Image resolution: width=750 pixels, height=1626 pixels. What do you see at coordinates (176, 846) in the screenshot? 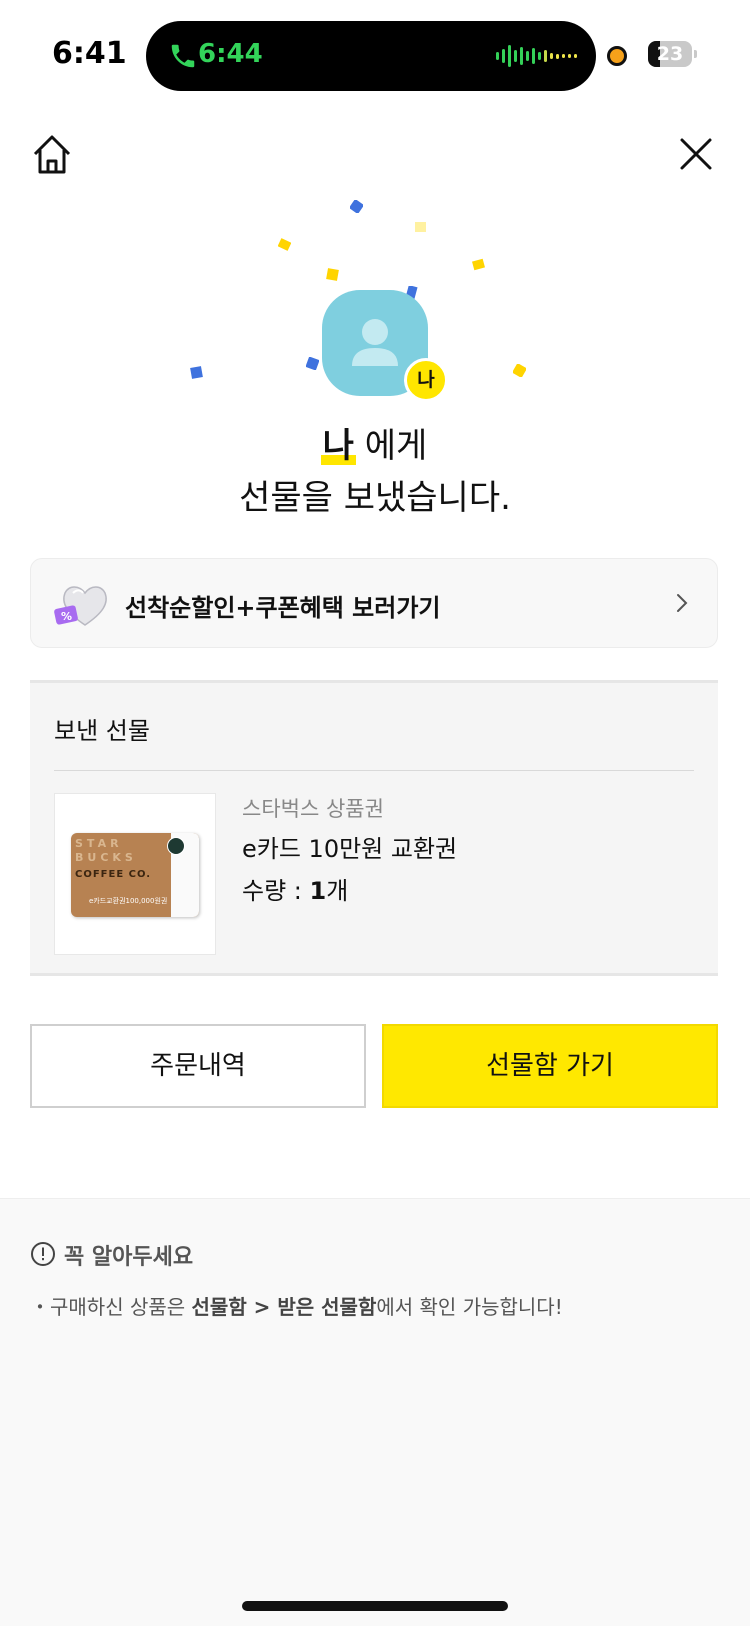
I see `starbucks-logo-icon` at bounding box center [176, 846].